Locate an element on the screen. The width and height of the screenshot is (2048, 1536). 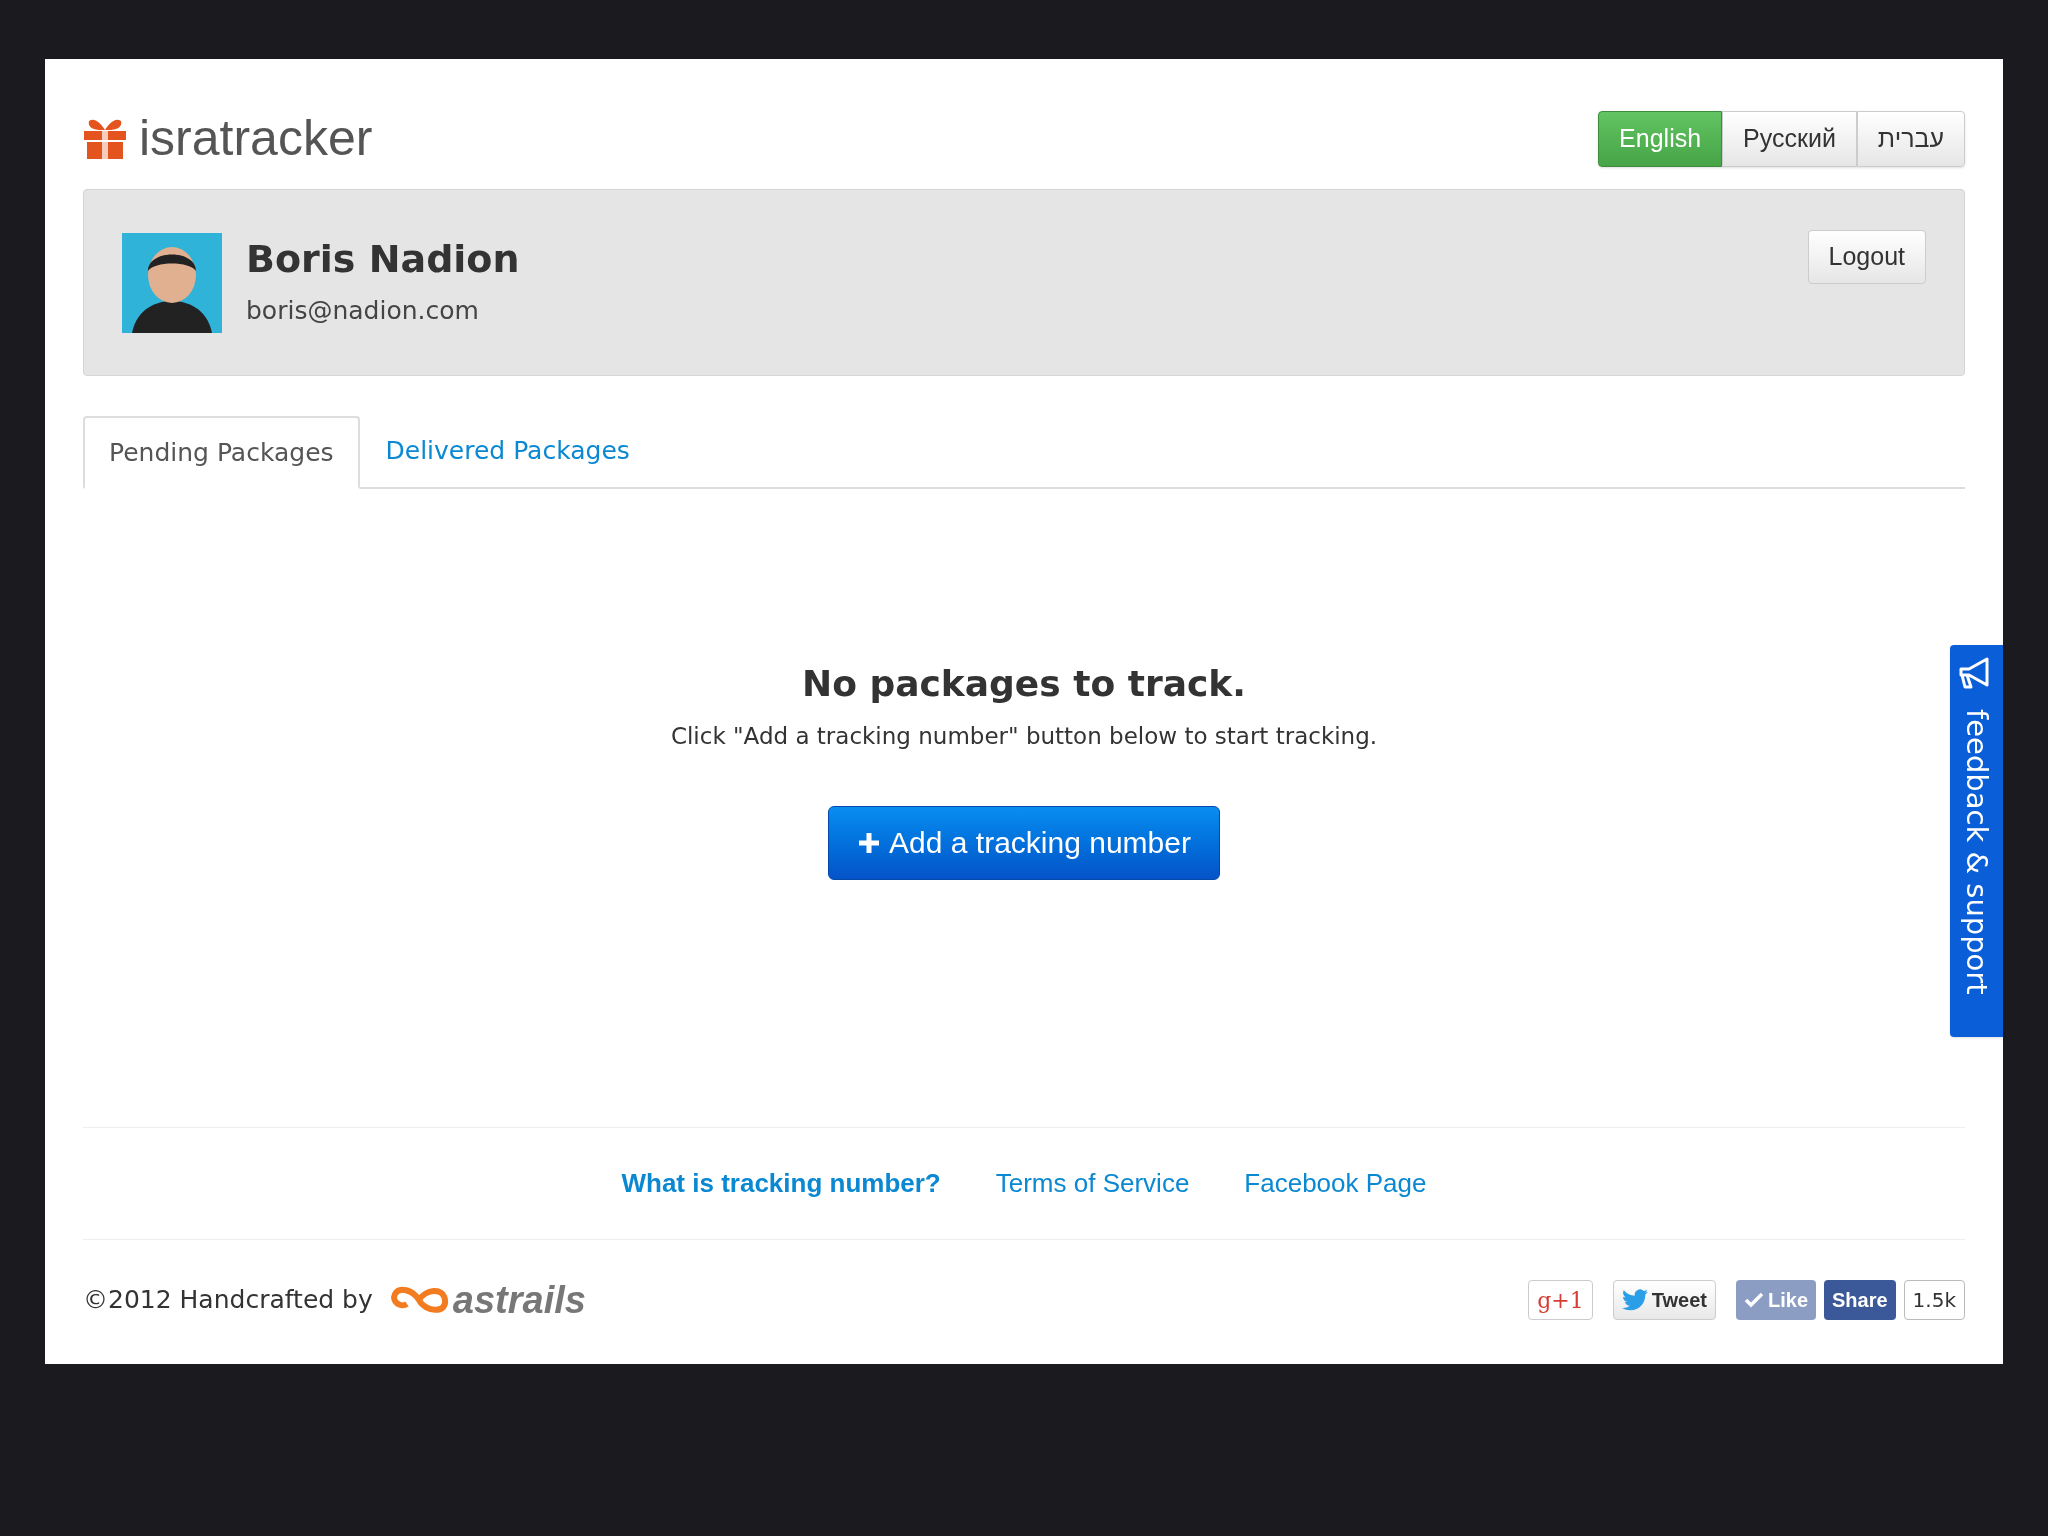
brand-name: isratracker is located at coordinates (256, 138).